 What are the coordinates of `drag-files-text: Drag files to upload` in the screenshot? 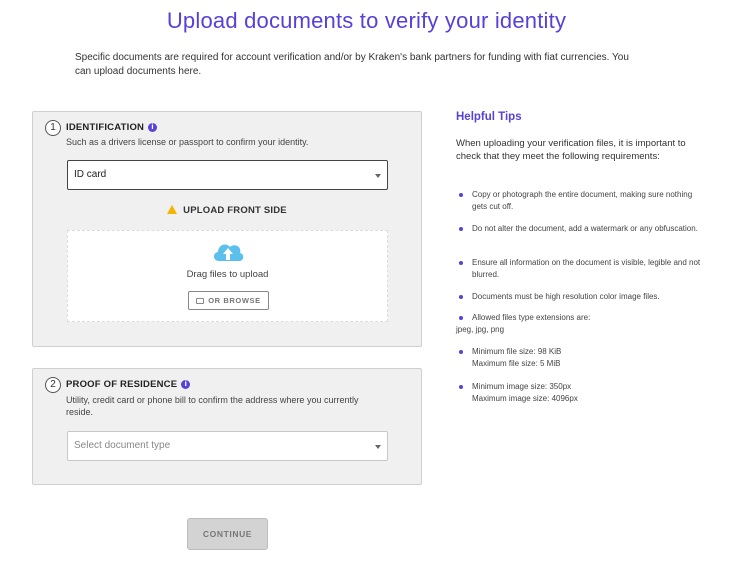 It's located at (227, 274).